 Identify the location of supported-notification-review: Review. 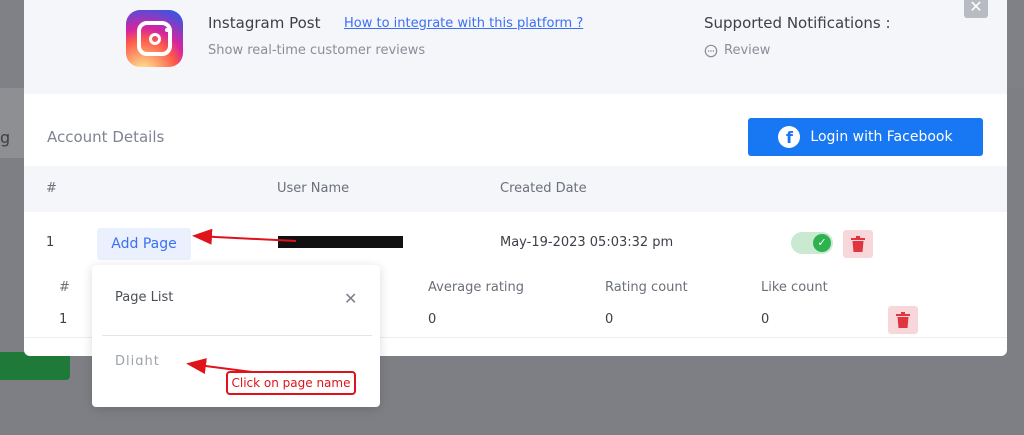
(737, 50).